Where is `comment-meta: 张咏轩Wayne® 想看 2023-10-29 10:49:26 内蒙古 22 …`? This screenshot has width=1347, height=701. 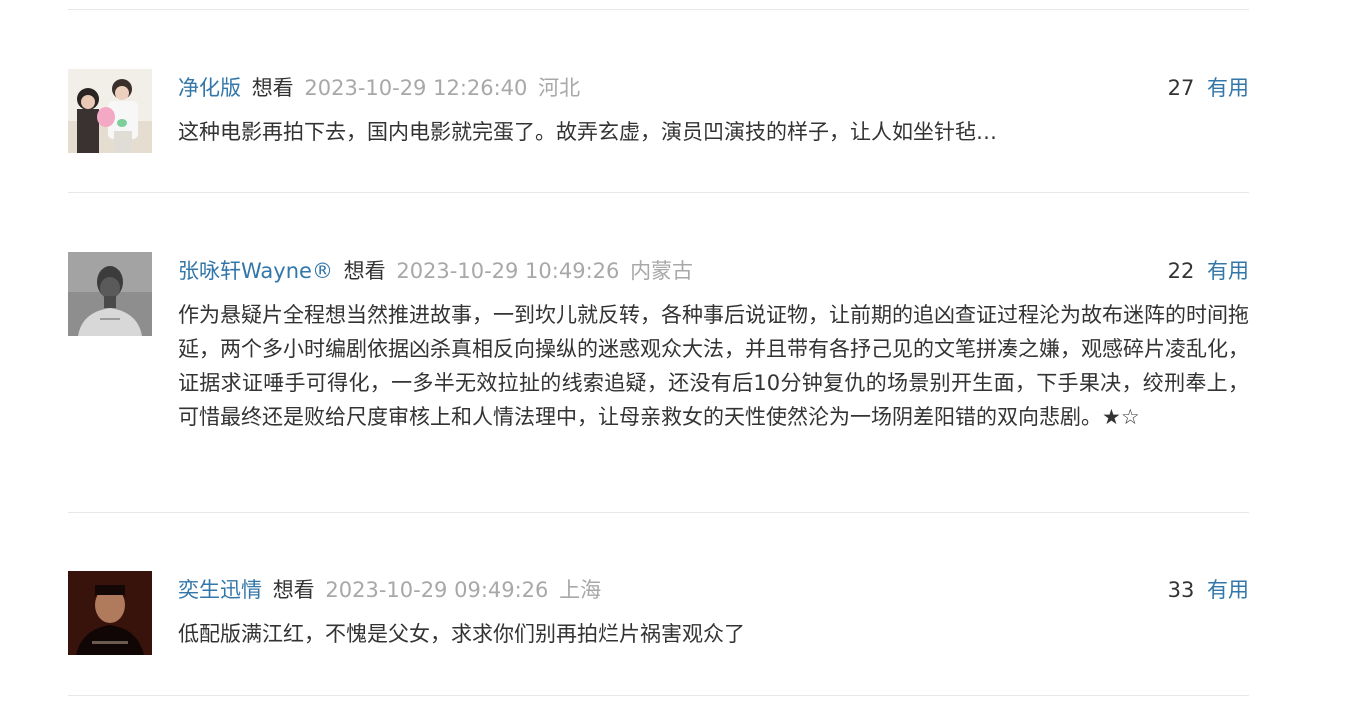
comment-meta: 张咏轩Wayne® 想看 2023-10-29 10:49:26 内蒙古 22 … is located at coordinates (713, 271).